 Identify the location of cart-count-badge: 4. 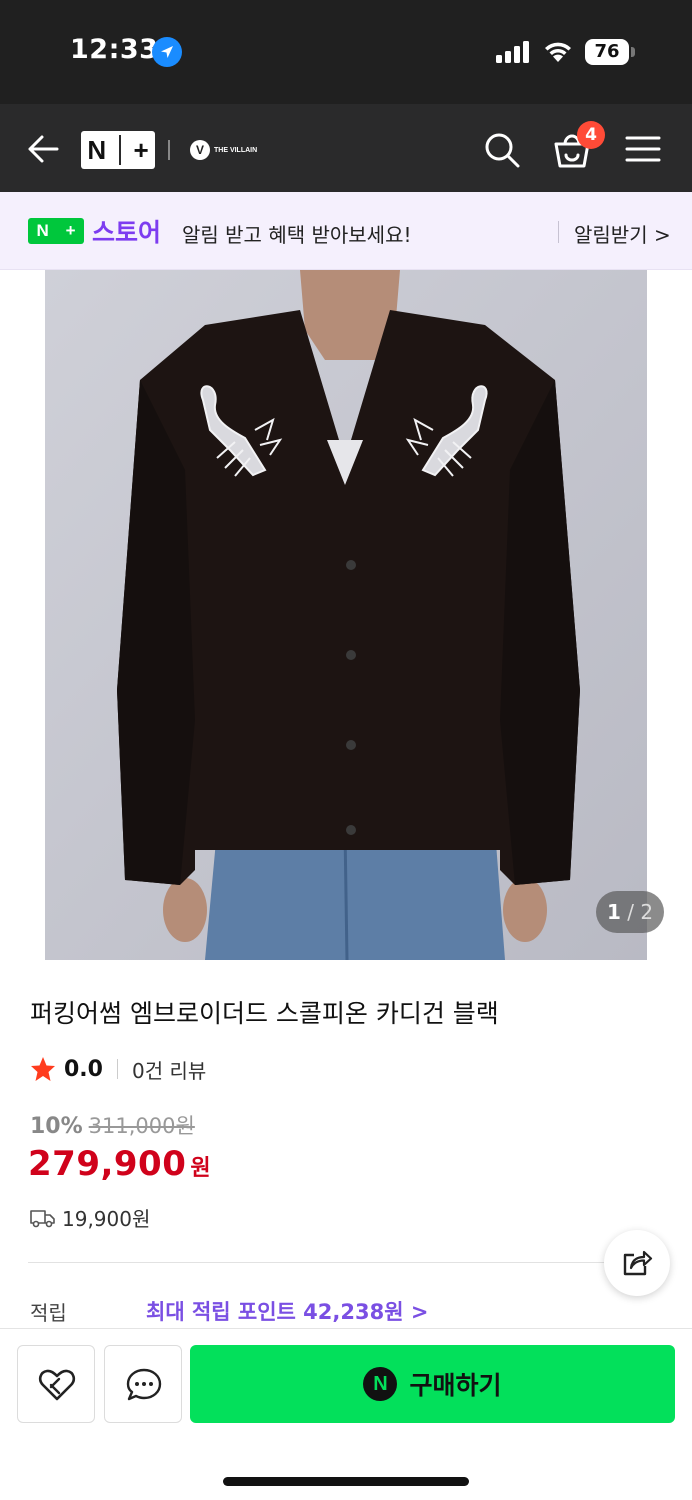
(591, 135).